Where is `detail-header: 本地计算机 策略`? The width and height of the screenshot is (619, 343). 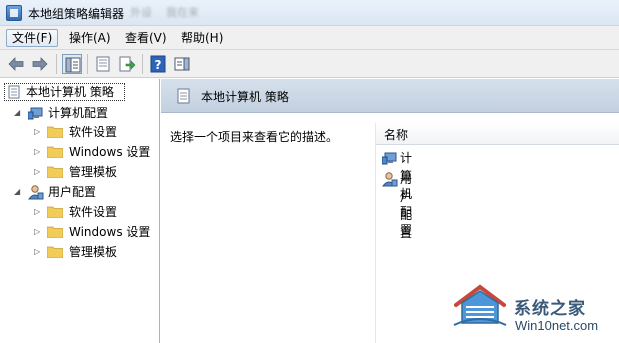 detail-header: 本地计算机 策略 is located at coordinates (390, 96).